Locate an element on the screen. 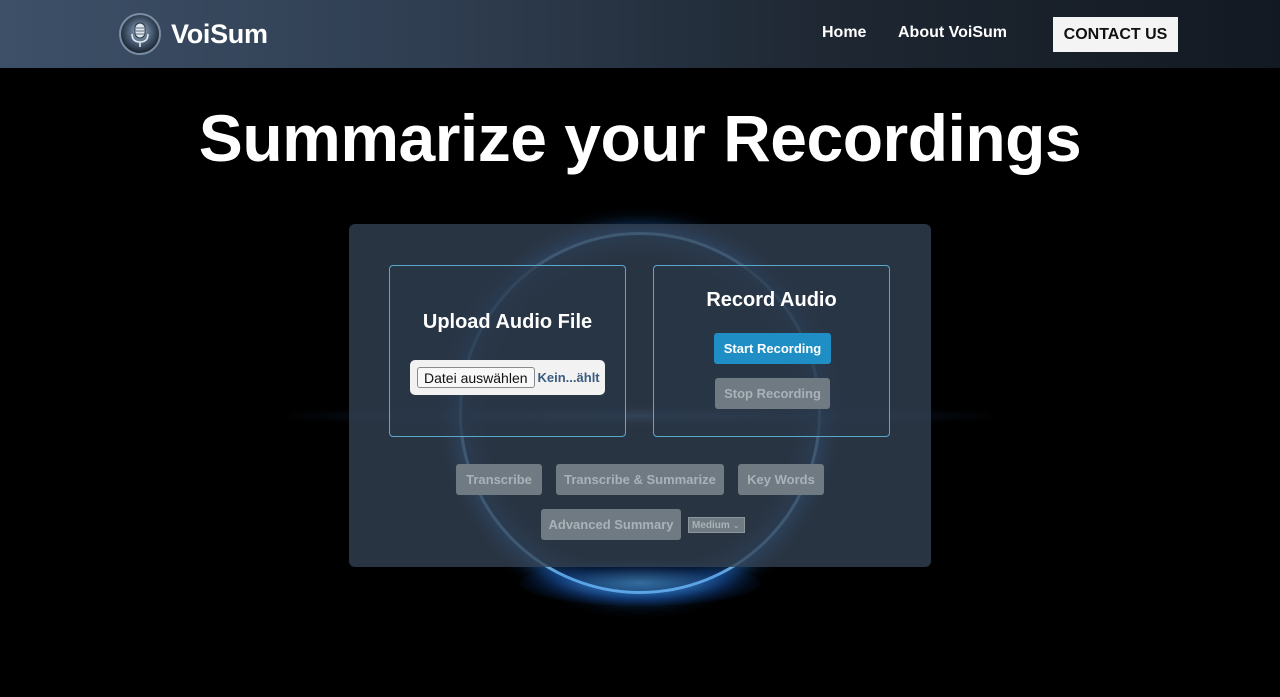 The image size is (1280, 697). microphone-icon is located at coordinates (140, 34).